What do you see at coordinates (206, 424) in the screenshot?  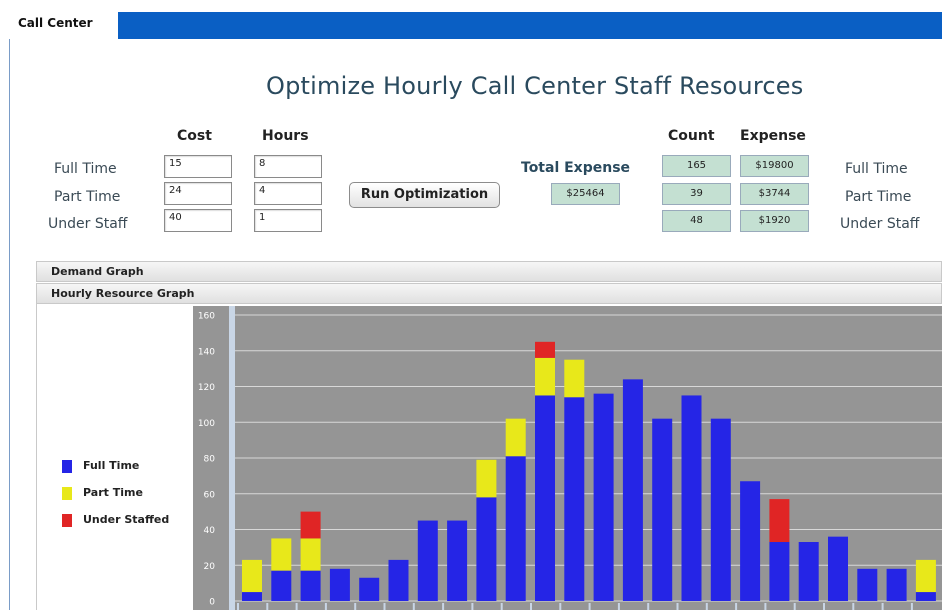 I see `y-tick-label: 100` at bounding box center [206, 424].